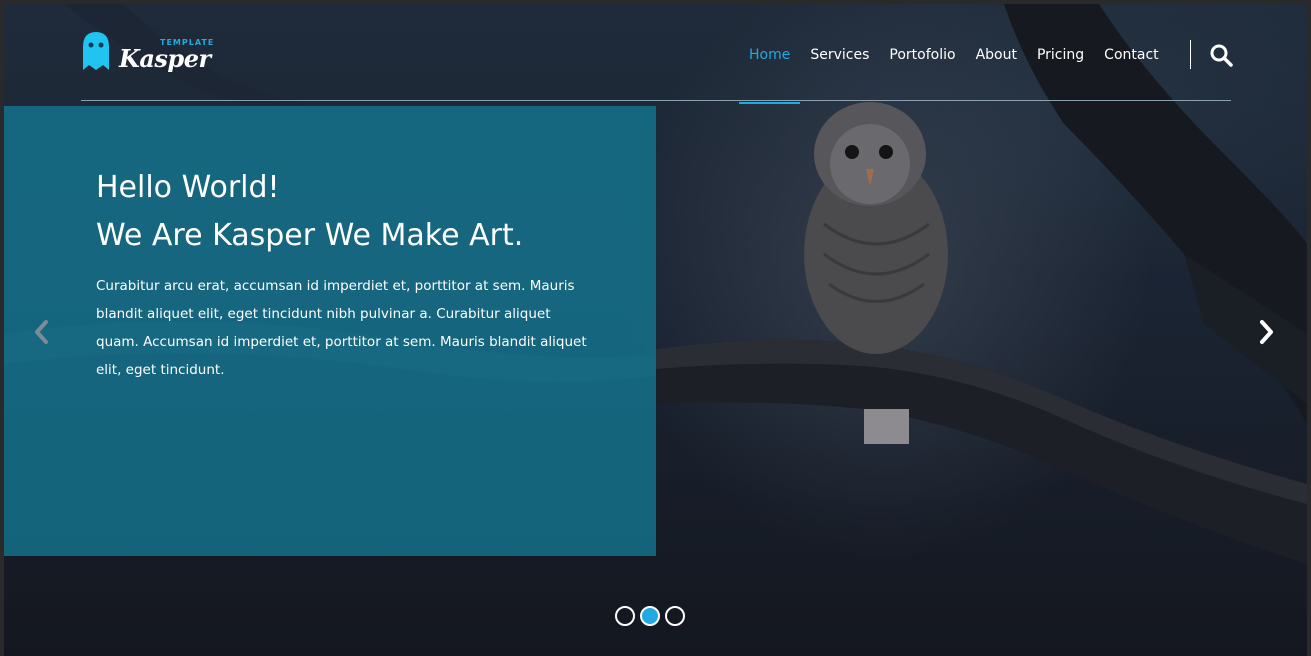 This screenshot has height=656, width=1311. Describe the element at coordinates (96, 51) in the screenshot. I see `ghost-logo-icon` at that location.